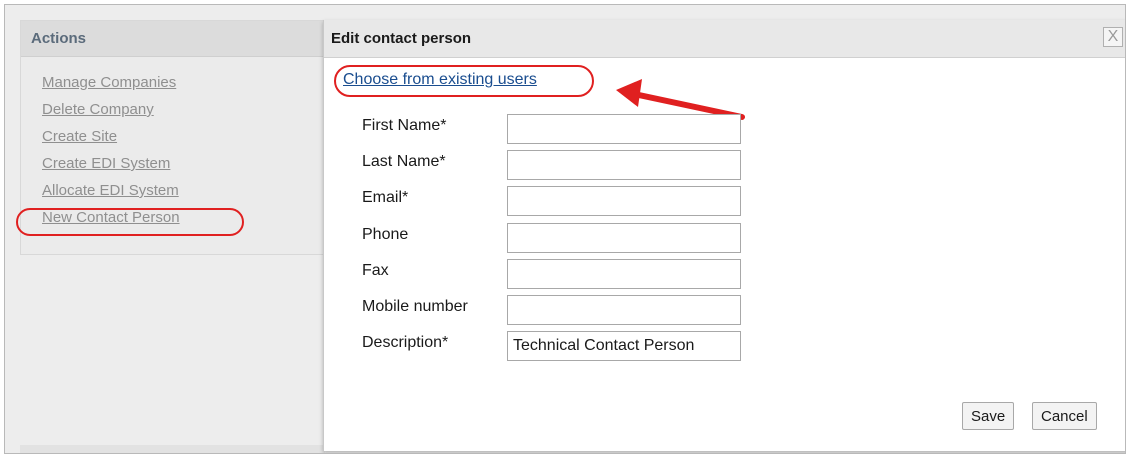 The height and width of the screenshot is (457, 1128). What do you see at coordinates (106, 163) in the screenshot?
I see `create-edi-system-link: Create EDI System` at bounding box center [106, 163].